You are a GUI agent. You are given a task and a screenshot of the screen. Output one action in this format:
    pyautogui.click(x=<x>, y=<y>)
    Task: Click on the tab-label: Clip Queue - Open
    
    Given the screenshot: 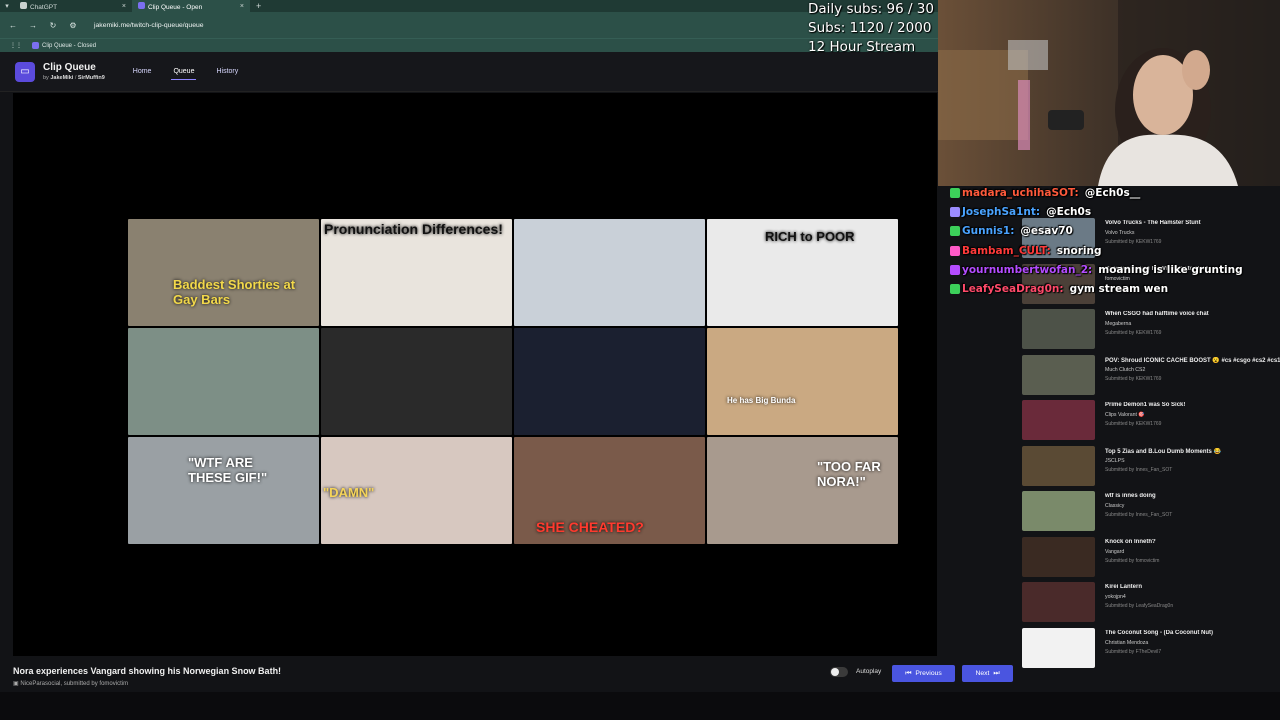 What is the action you would take?
    pyautogui.click(x=175, y=7)
    